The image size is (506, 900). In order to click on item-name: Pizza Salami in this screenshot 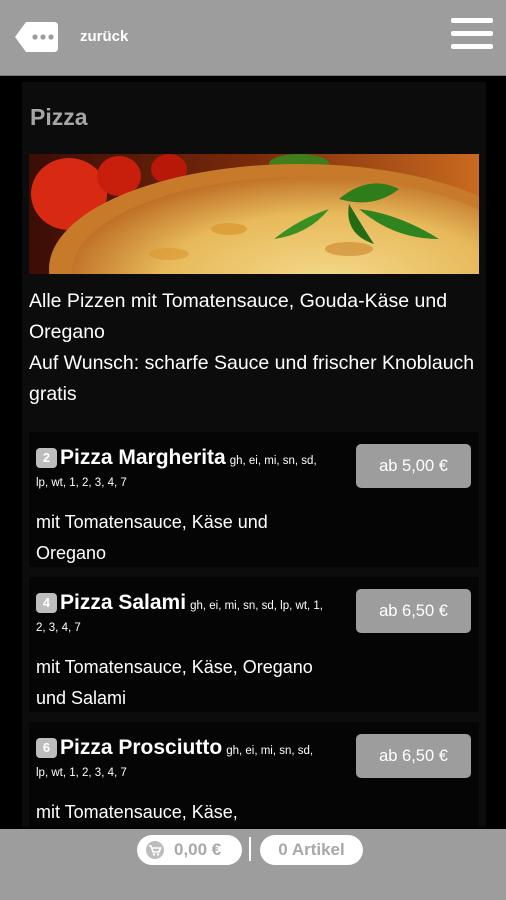, I will do `click(123, 602)`.